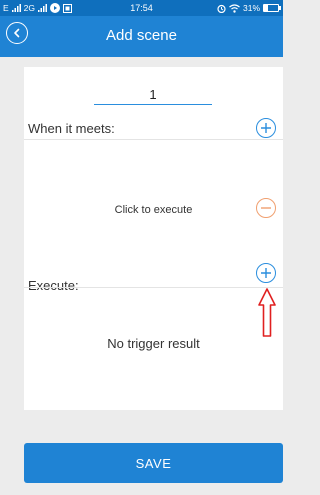 This screenshot has width=320, height=495. Describe the element at coordinates (53, 285) in the screenshot. I see `execute-label: Execute:` at that location.